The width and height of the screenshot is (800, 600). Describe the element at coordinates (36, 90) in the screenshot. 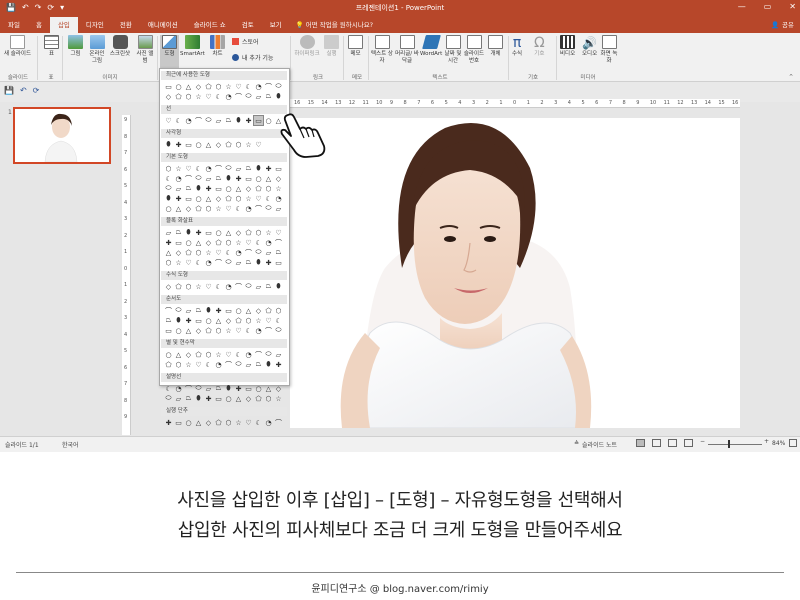

I see `repeat-icon: ⟳` at that location.